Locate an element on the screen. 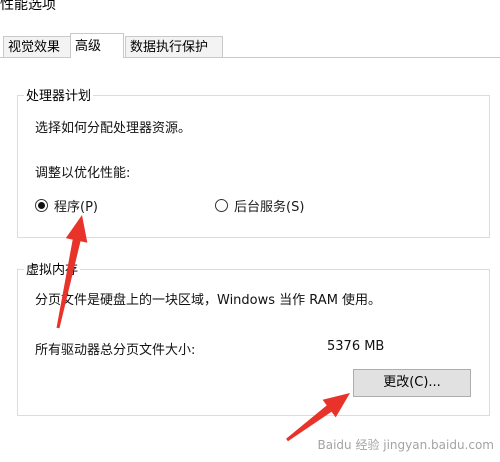  total-paging-value: 5376 MB is located at coordinates (356, 346).